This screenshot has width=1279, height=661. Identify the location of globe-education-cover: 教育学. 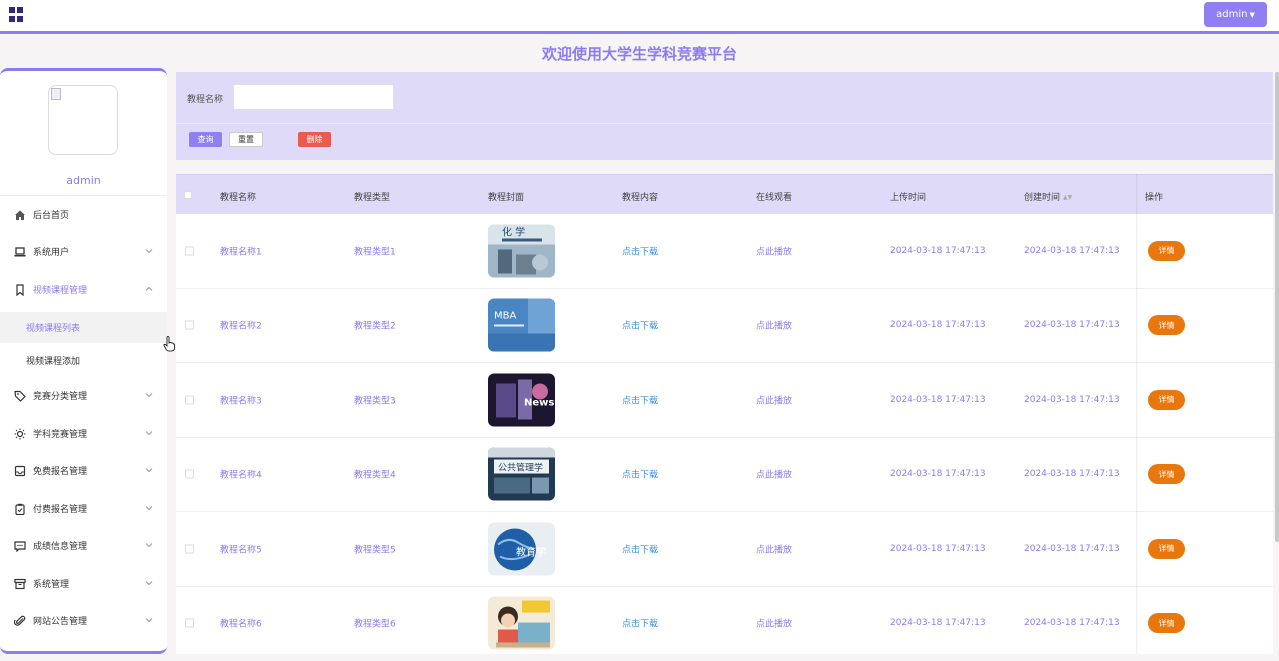
(521, 549).